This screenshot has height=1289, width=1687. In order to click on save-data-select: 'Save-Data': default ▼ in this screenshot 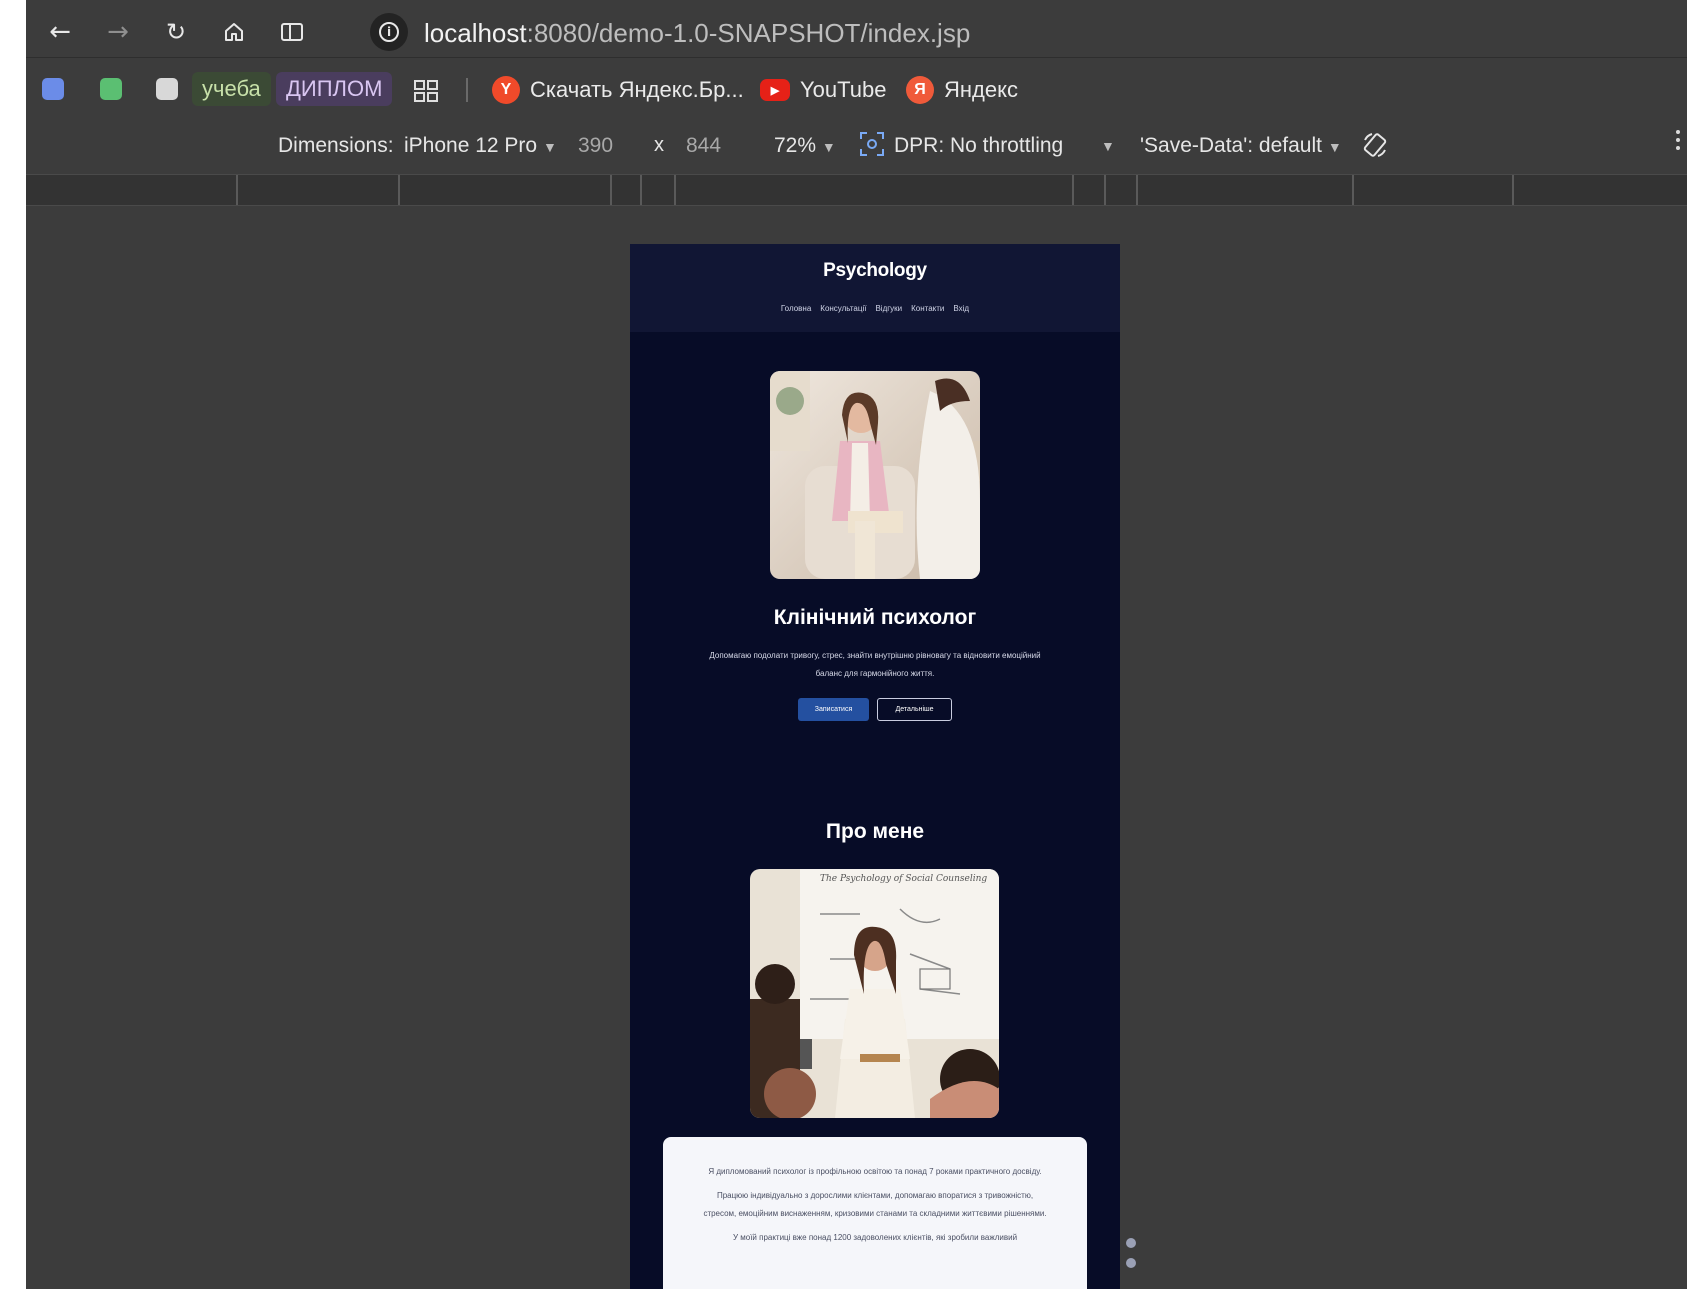, I will do `click(1241, 146)`.